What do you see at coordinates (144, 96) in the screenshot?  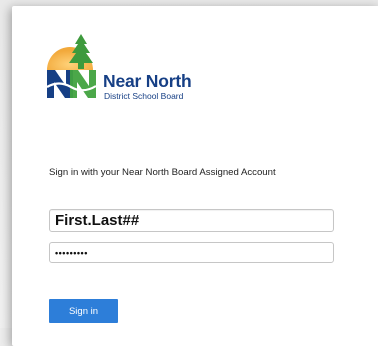 I see `logo-brand-subtitle: District School Board` at bounding box center [144, 96].